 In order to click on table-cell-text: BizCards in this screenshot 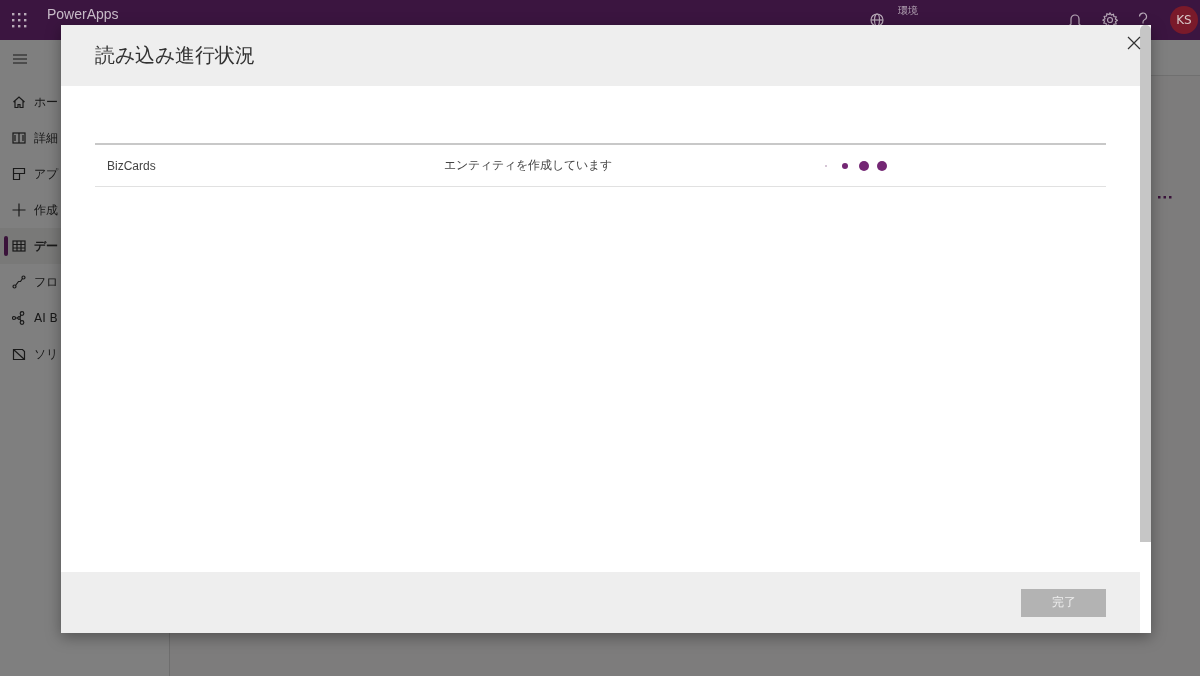, I will do `click(131, 165)`.